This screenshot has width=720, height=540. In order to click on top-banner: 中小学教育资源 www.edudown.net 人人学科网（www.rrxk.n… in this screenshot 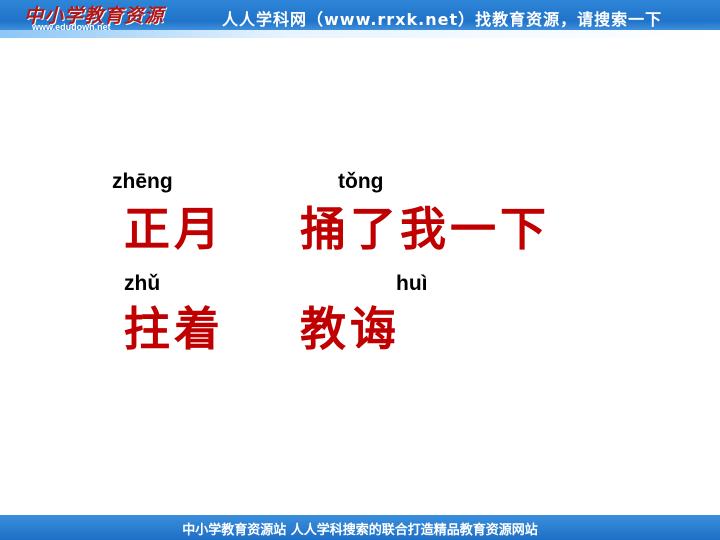, I will do `click(360, 19)`.